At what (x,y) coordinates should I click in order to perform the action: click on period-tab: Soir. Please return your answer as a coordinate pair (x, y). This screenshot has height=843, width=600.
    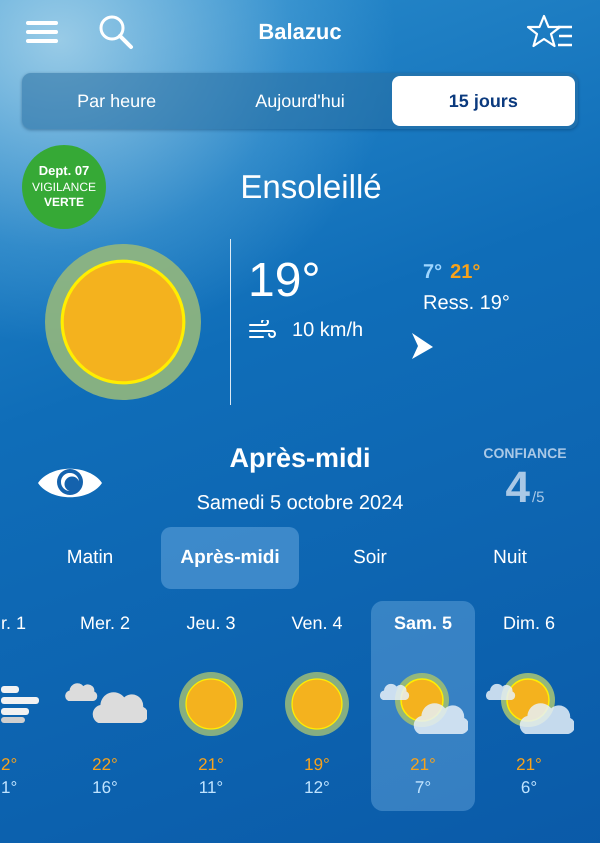
    Looking at the image, I should click on (370, 558).